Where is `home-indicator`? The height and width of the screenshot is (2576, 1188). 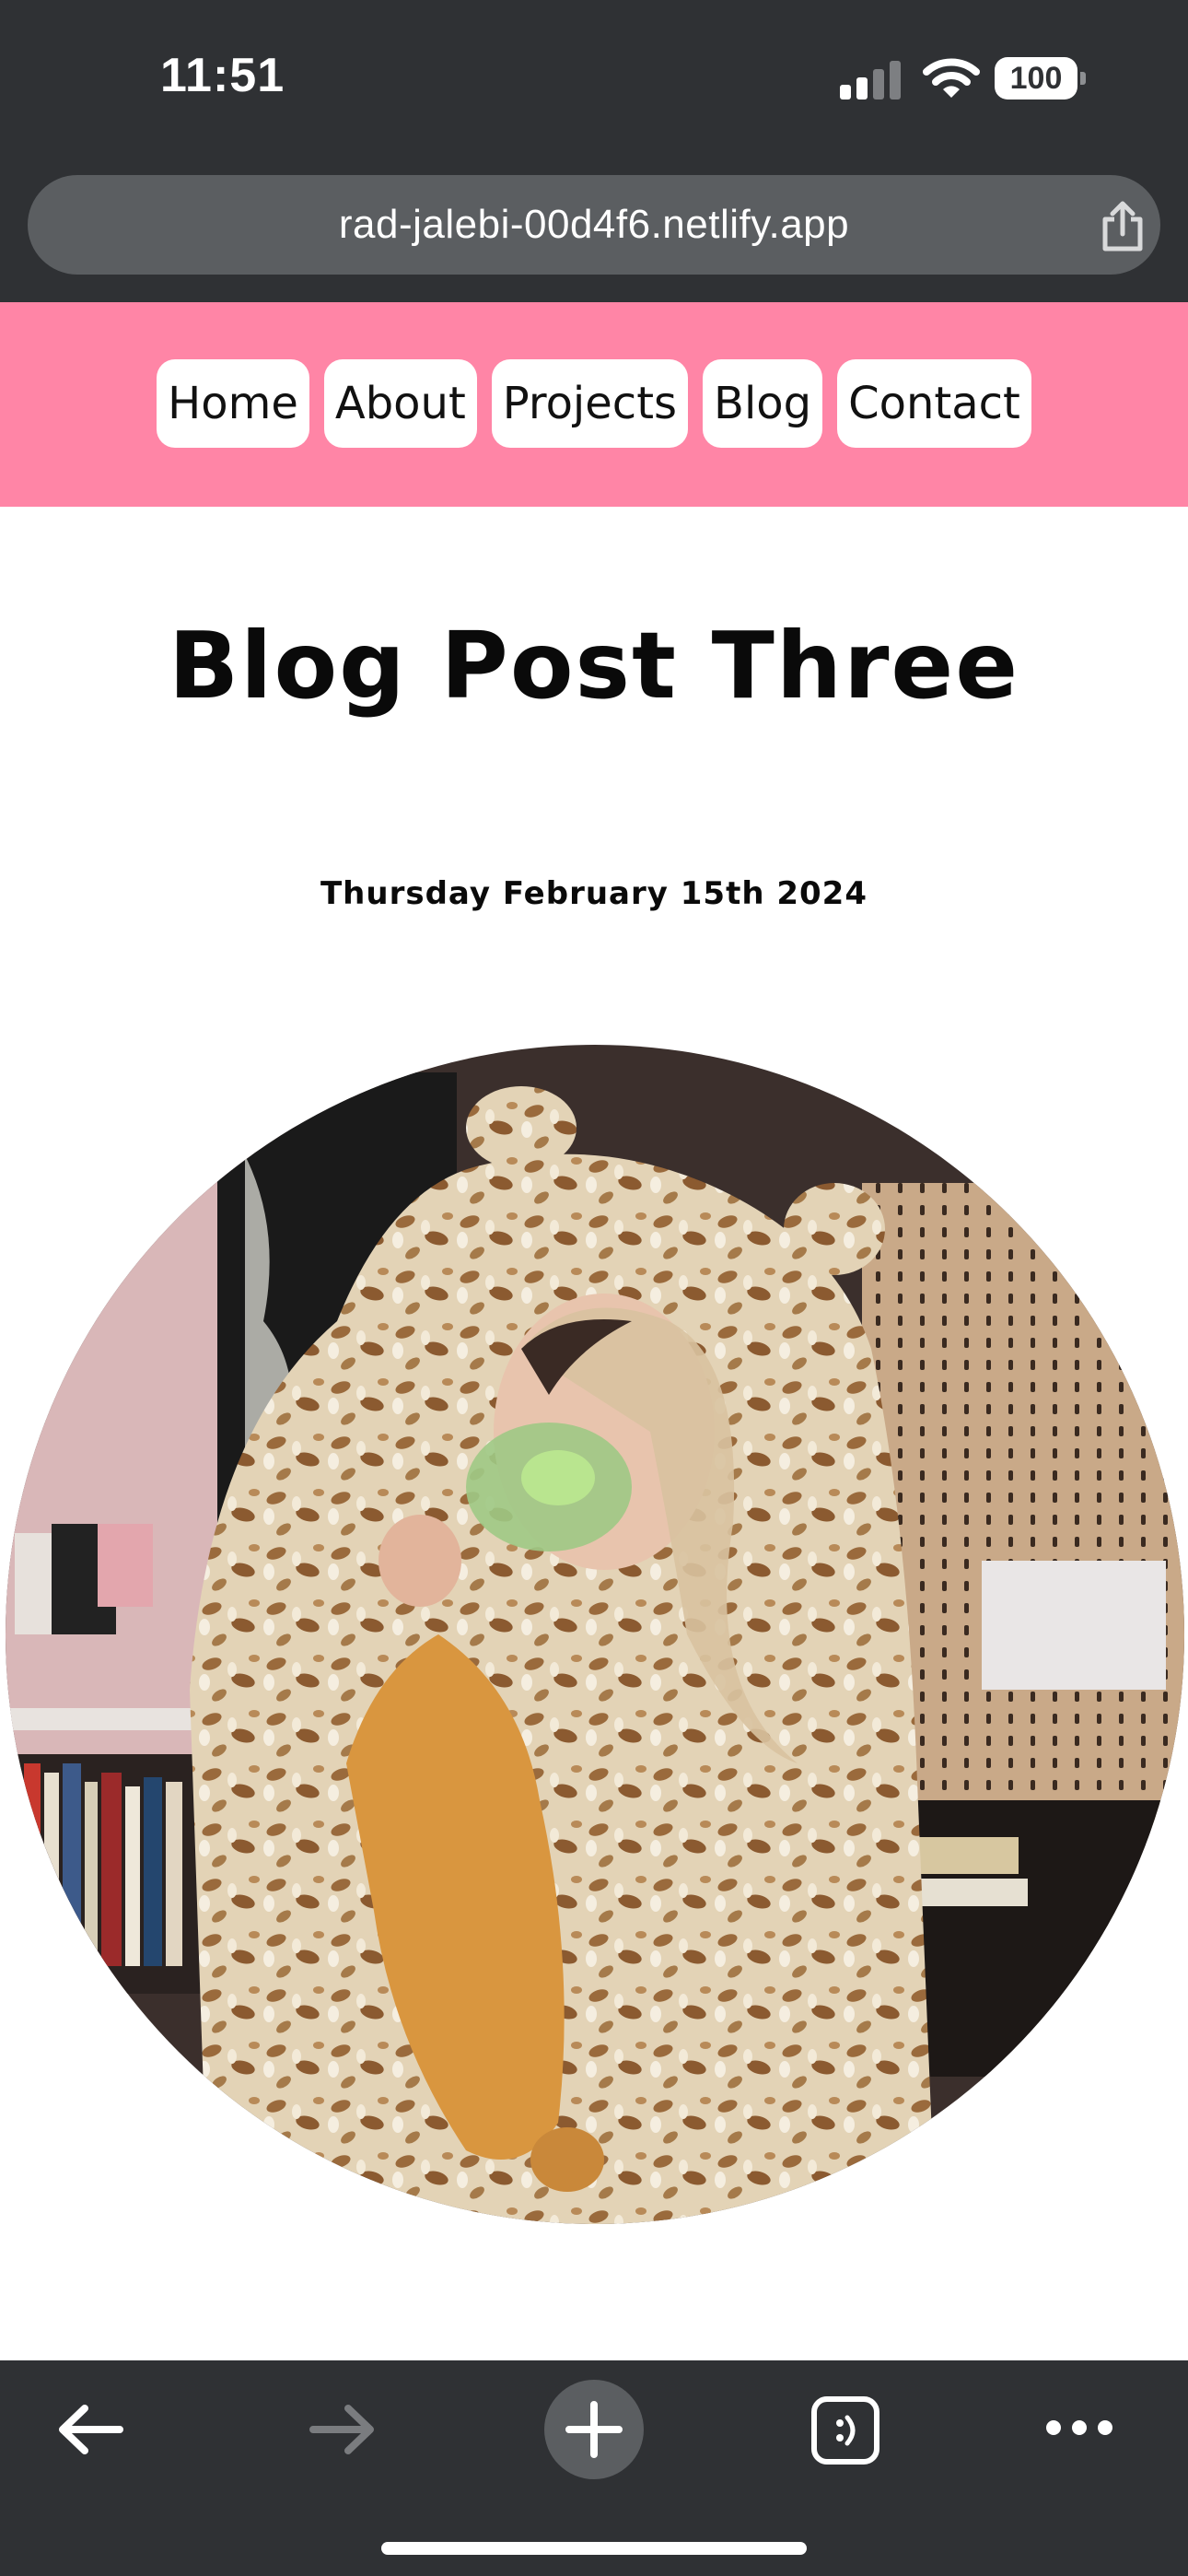 home-indicator is located at coordinates (594, 2548).